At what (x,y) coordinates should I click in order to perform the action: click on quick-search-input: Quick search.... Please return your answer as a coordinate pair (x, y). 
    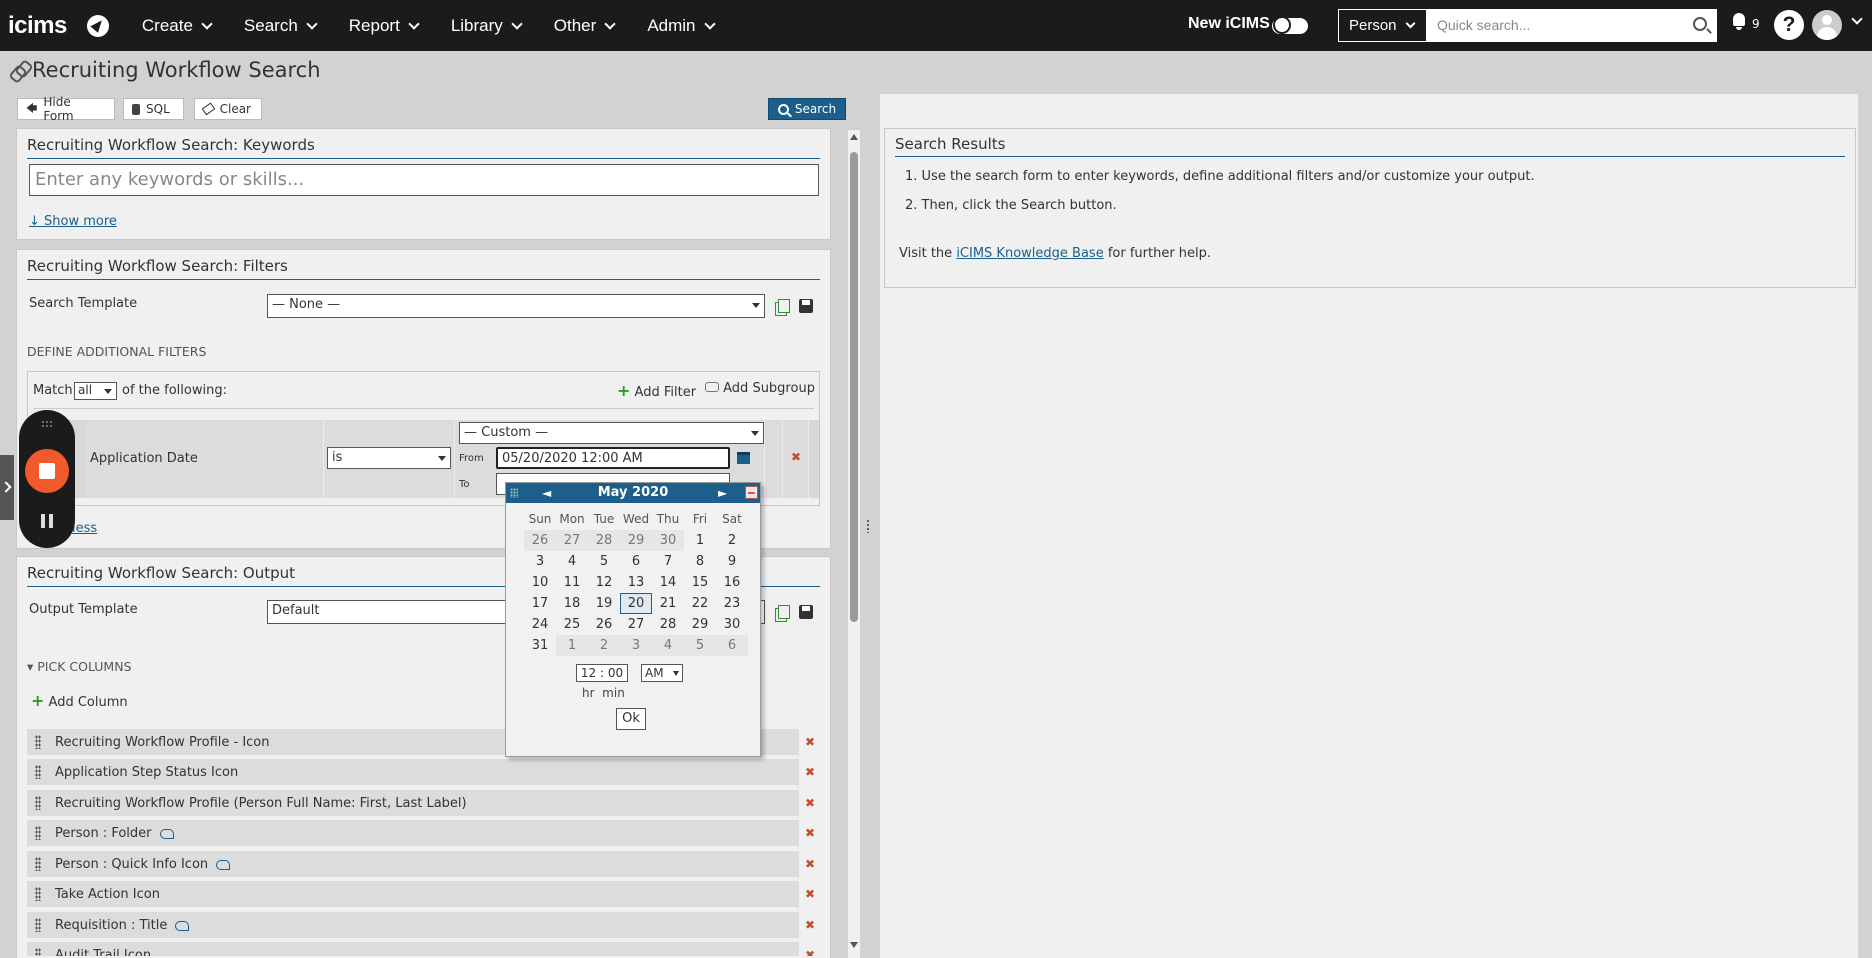
    Looking at the image, I should click on (1572, 25).